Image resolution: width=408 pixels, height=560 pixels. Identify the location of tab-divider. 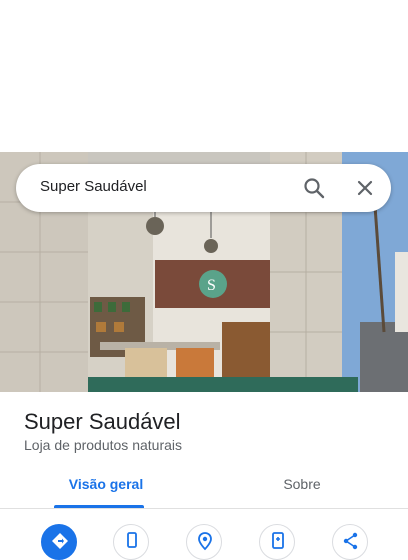
(204, 508).